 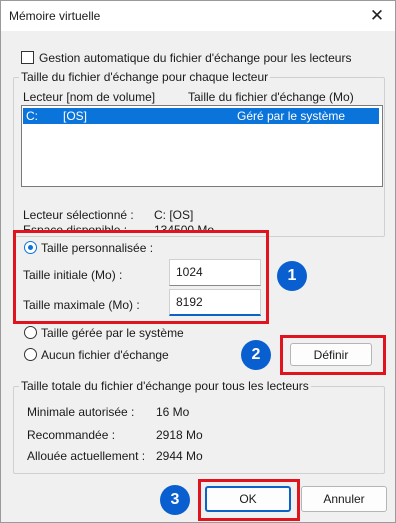 What do you see at coordinates (55, 16) in the screenshot?
I see `window-title: Mémoire virtuelle` at bounding box center [55, 16].